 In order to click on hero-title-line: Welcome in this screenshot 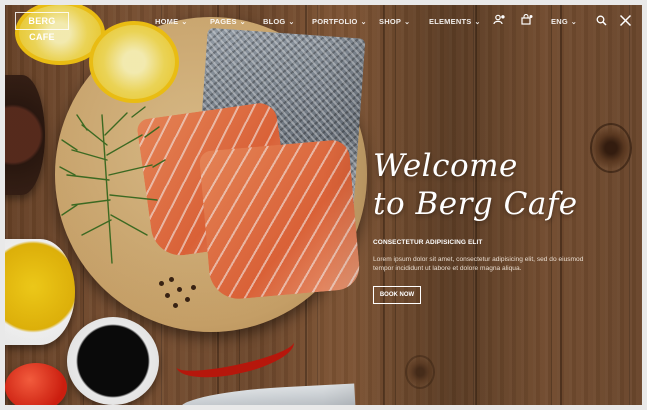, I will do `click(445, 166)`.